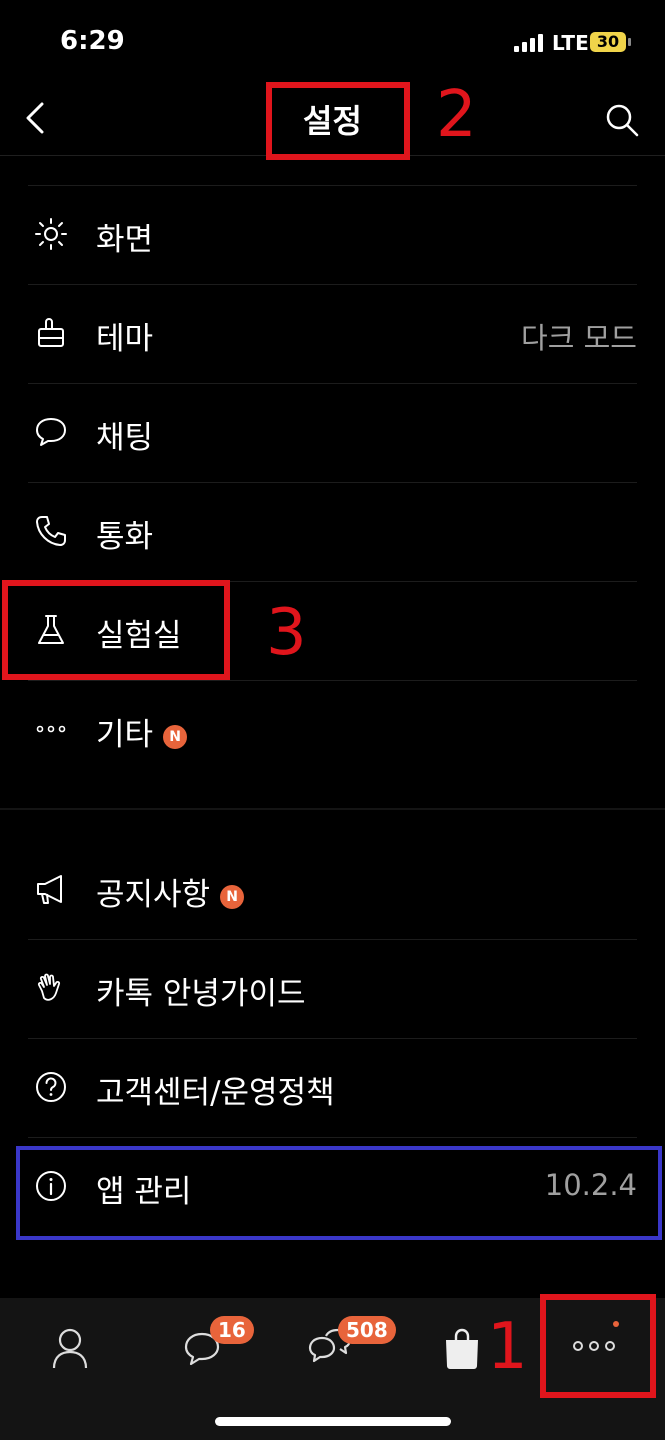 This screenshot has width=665, height=1440. I want to click on menu-item-label: 통화, so click(125, 537).